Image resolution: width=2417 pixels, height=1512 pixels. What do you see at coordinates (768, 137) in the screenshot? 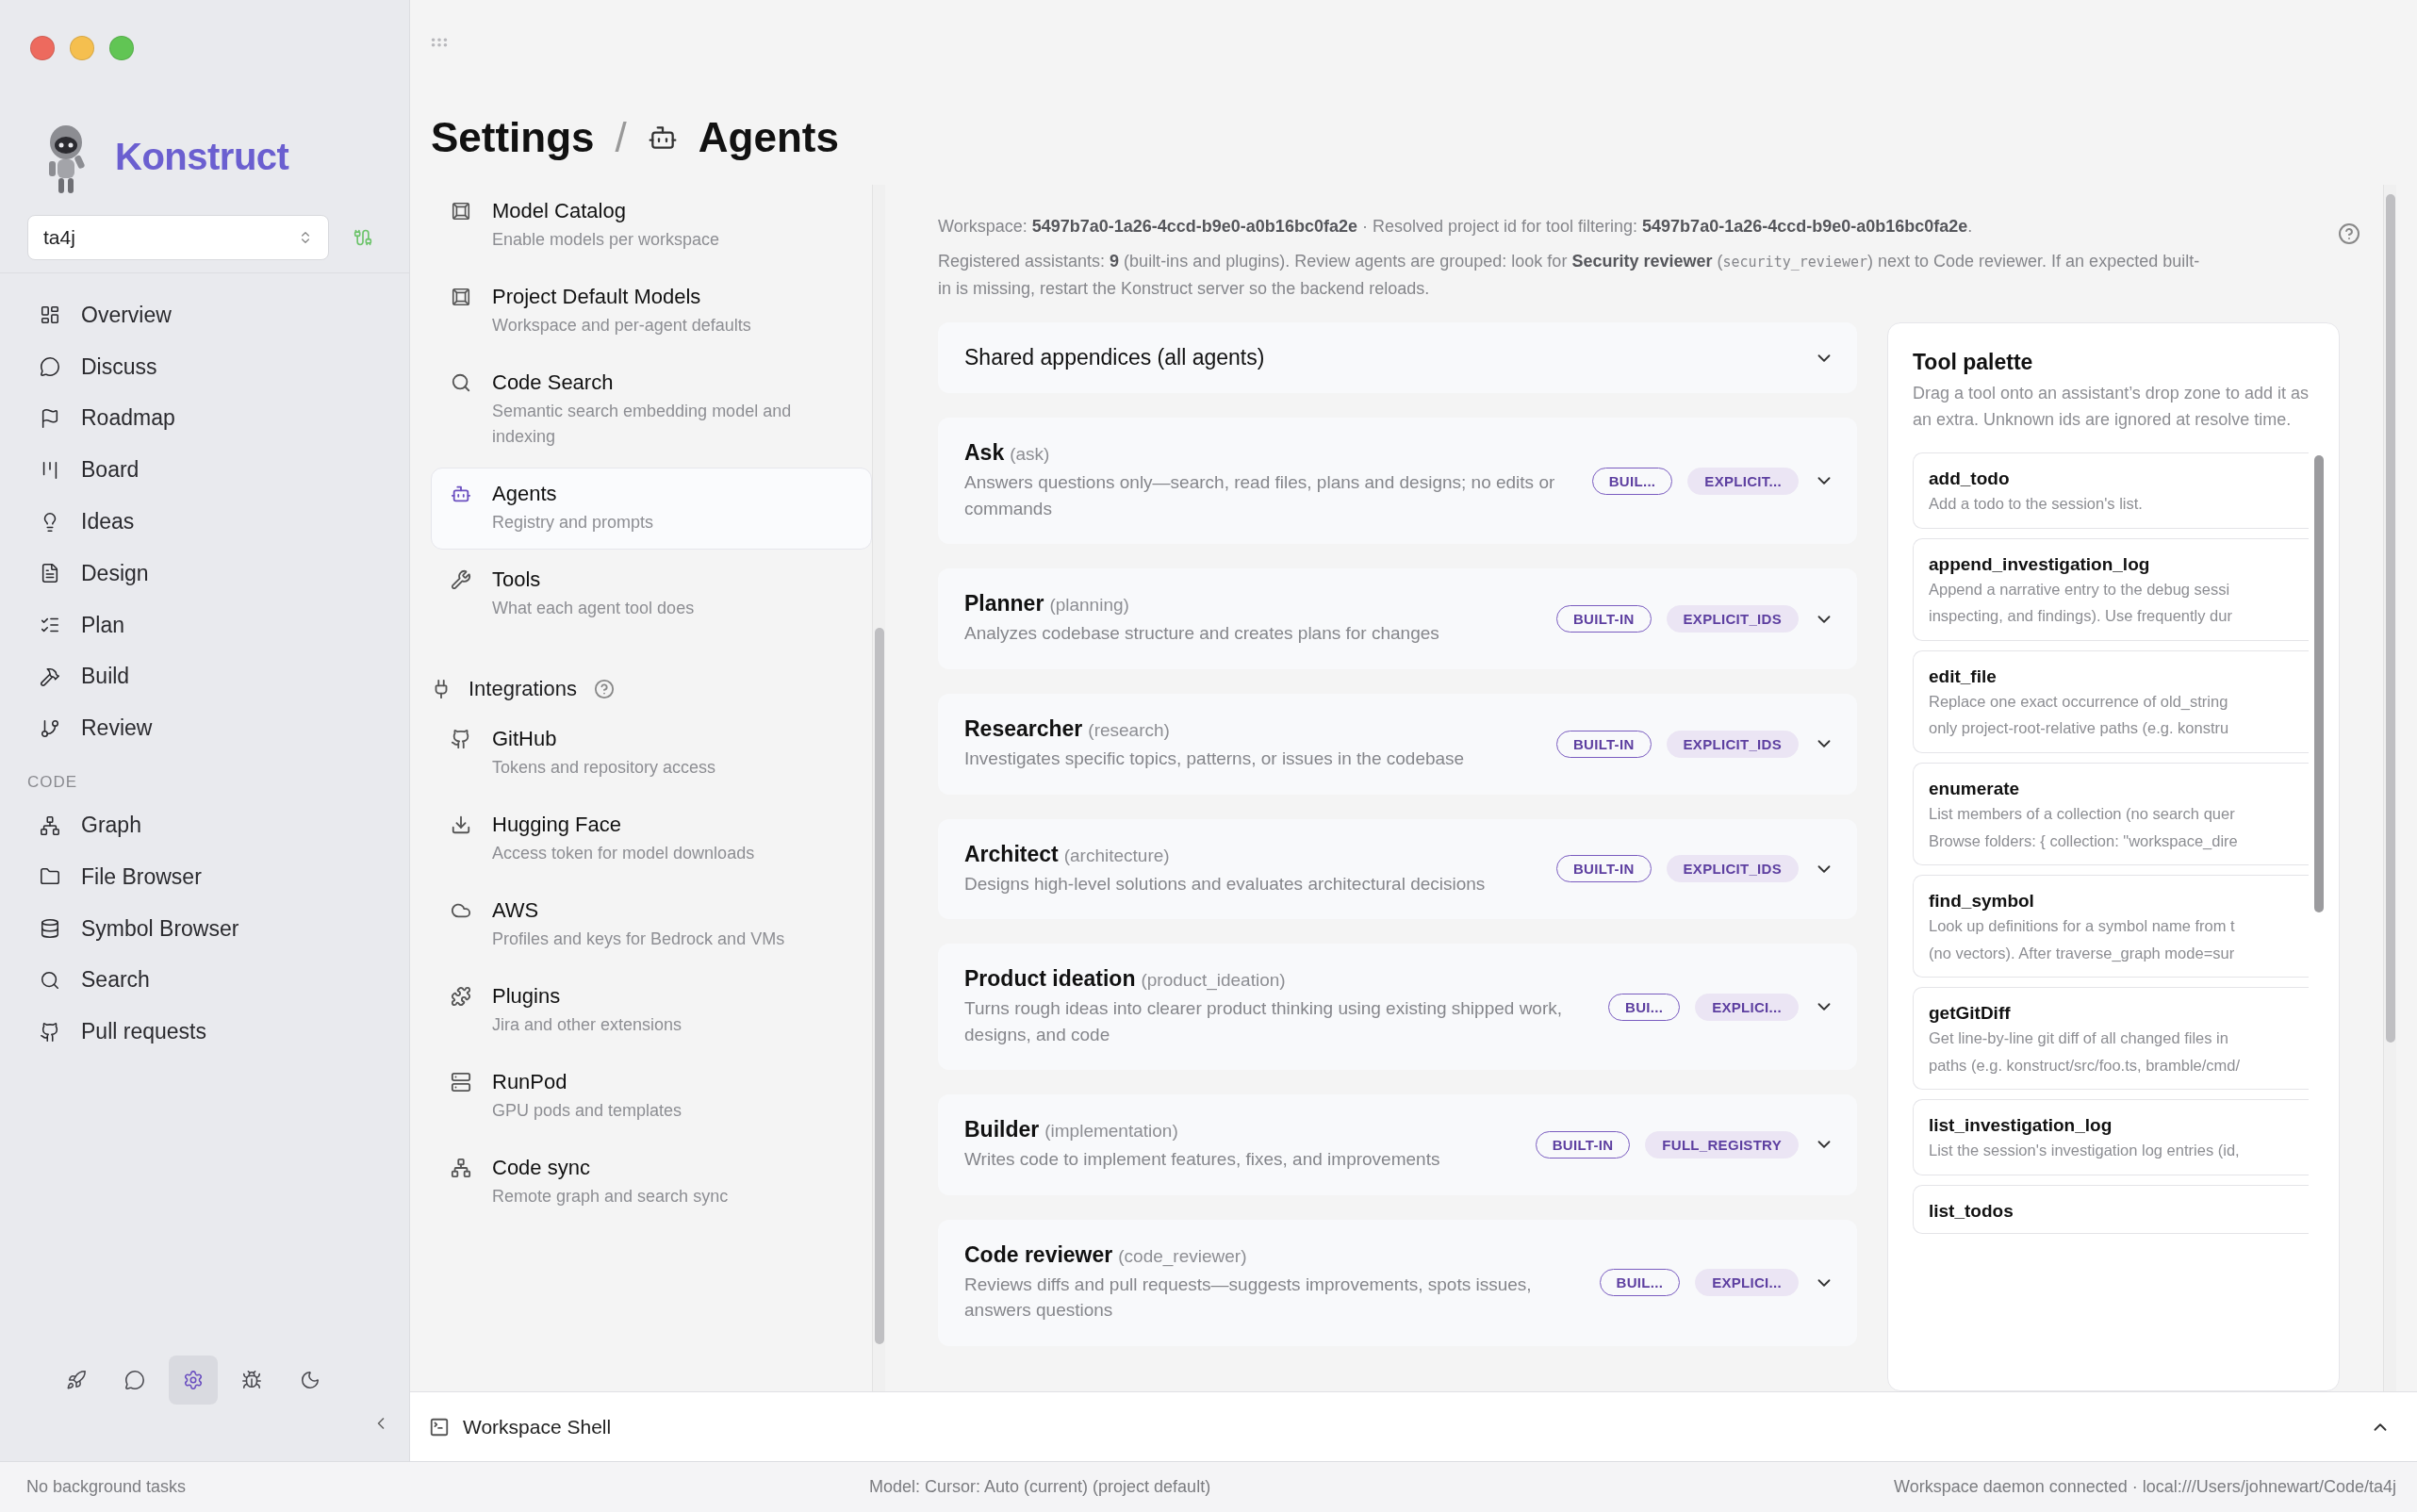
I see `page-subtitle: Agents` at bounding box center [768, 137].